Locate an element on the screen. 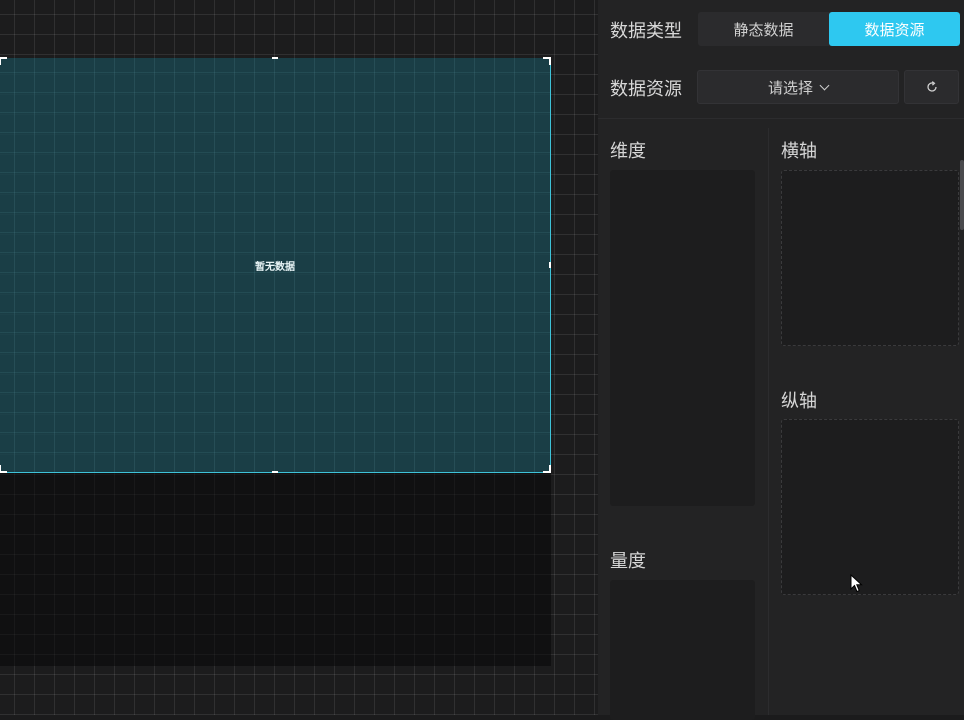 The height and width of the screenshot is (720, 964). data-type-option-resource: 数据资源 is located at coordinates (894, 29).